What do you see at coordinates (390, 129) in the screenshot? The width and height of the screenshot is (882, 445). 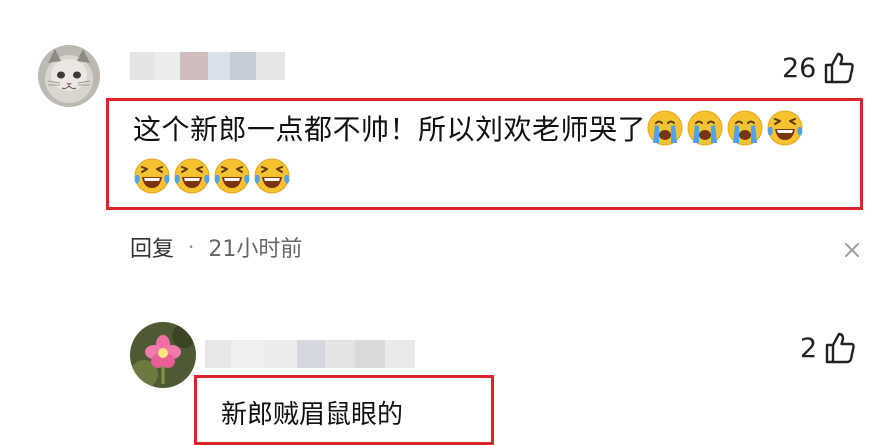 I see `comment-text: 这个新郎一点都不帅！所以刘欢老师哭了` at bounding box center [390, 129].